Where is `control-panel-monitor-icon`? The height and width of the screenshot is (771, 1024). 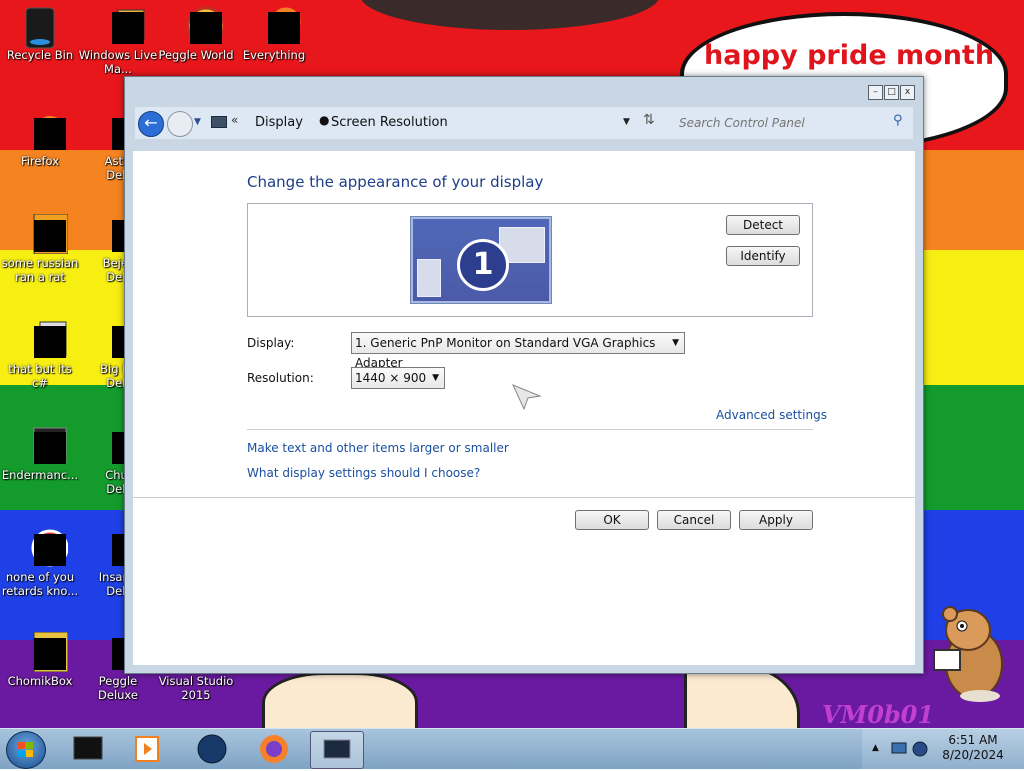 control-panel-monitor-icon is located at coordinates (219, 122).